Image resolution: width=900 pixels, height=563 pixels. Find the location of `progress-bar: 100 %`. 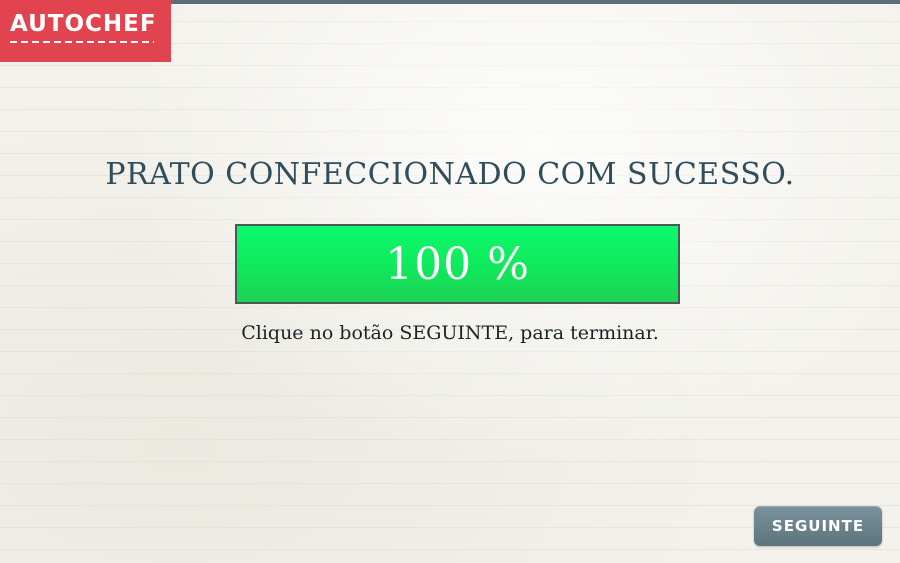

progress-bar: 100 % is located at coordinates (457, 264).